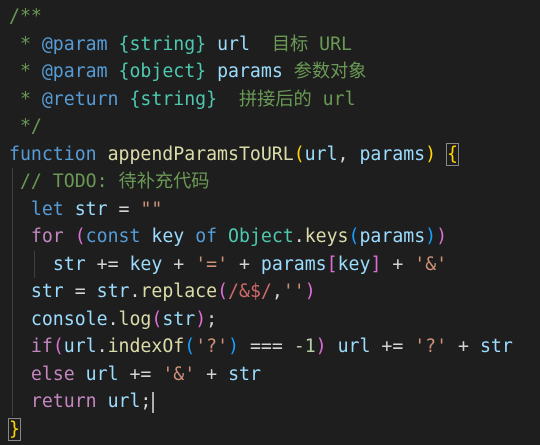 The width and height of the screenshot is (540, 445). I want to click on code-token: ], so click(376, 264).